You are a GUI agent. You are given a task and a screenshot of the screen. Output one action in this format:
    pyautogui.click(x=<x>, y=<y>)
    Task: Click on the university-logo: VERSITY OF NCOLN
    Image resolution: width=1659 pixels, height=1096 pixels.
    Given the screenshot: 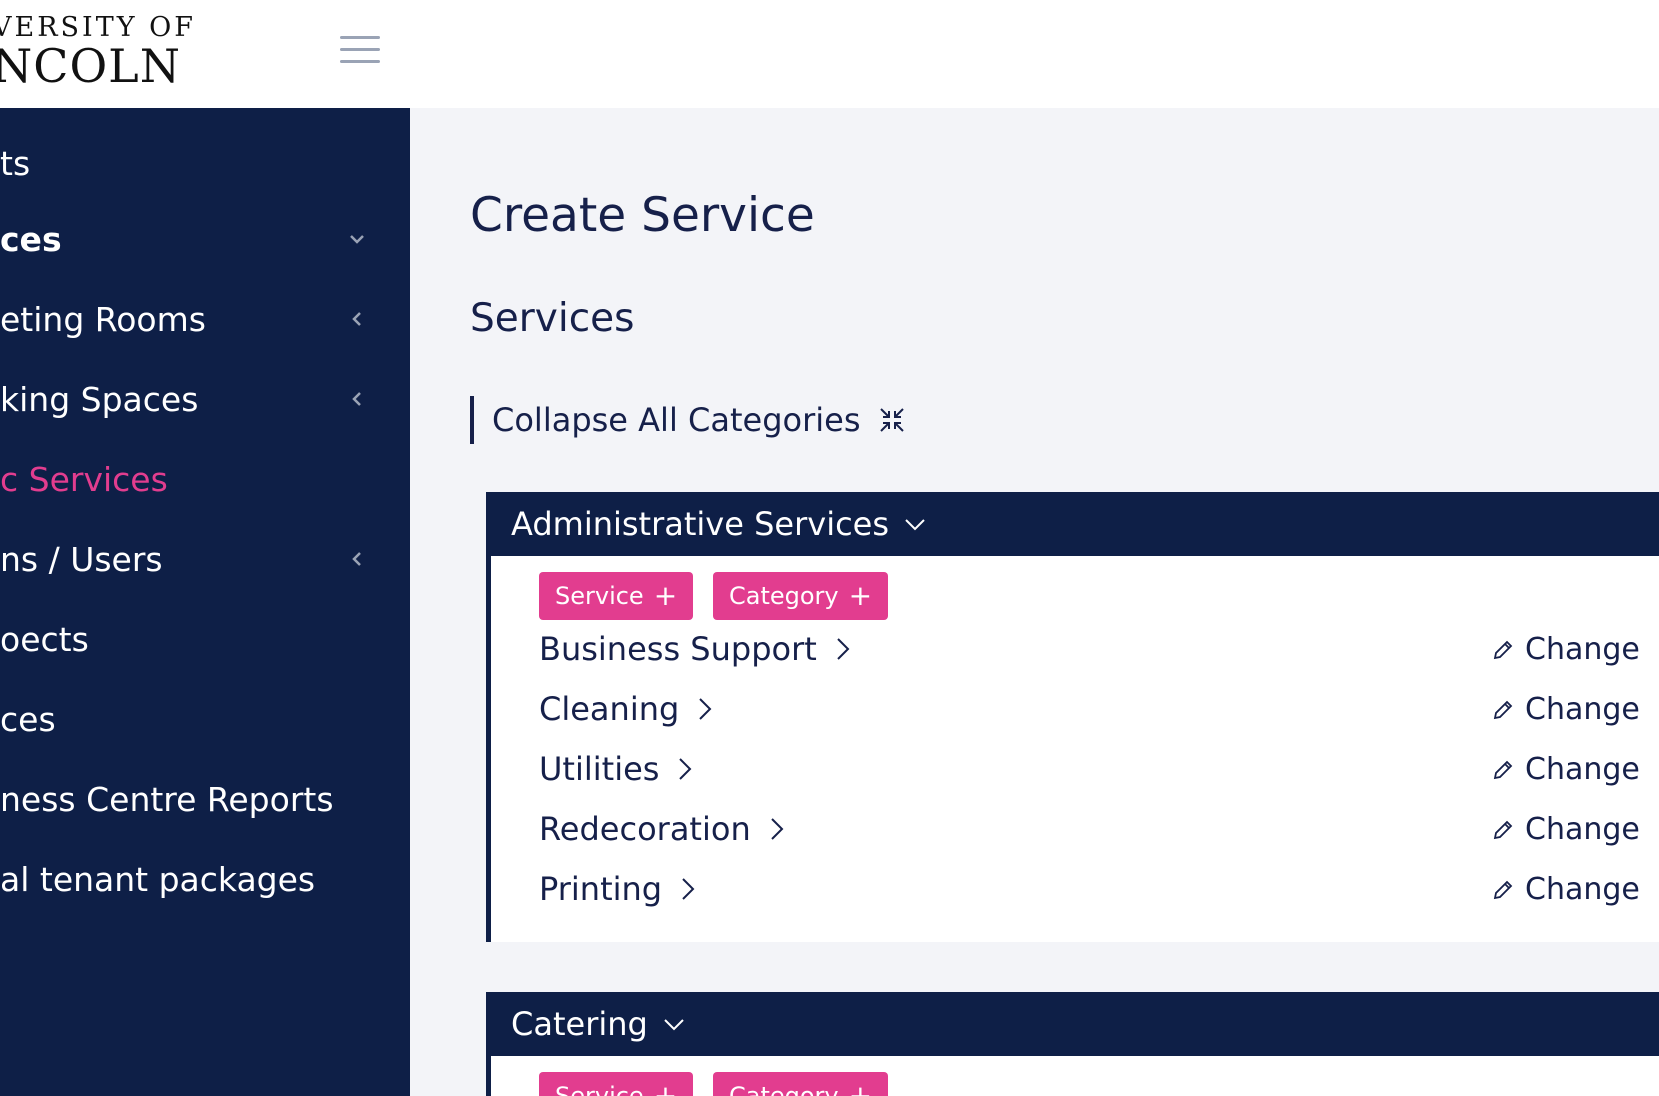 What is the action you would take?
    pyautogui.click(x=98, y=51)
    